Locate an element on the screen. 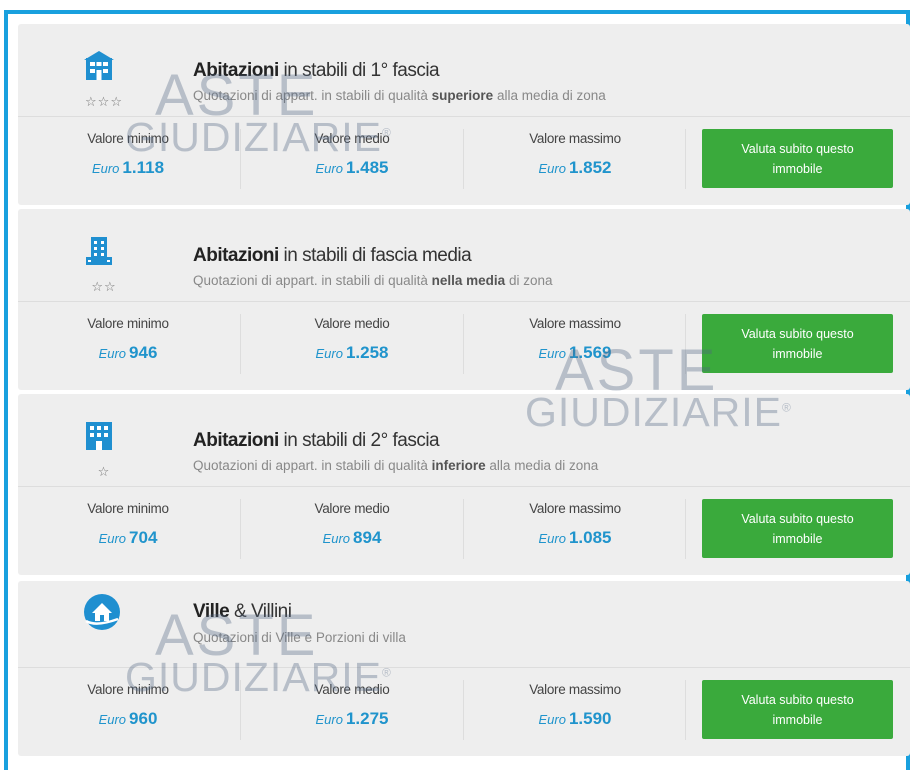 The image size is (914, 770). max-value-column: Valore massimo Euro 1.590 is located at coordinates (575, 705).